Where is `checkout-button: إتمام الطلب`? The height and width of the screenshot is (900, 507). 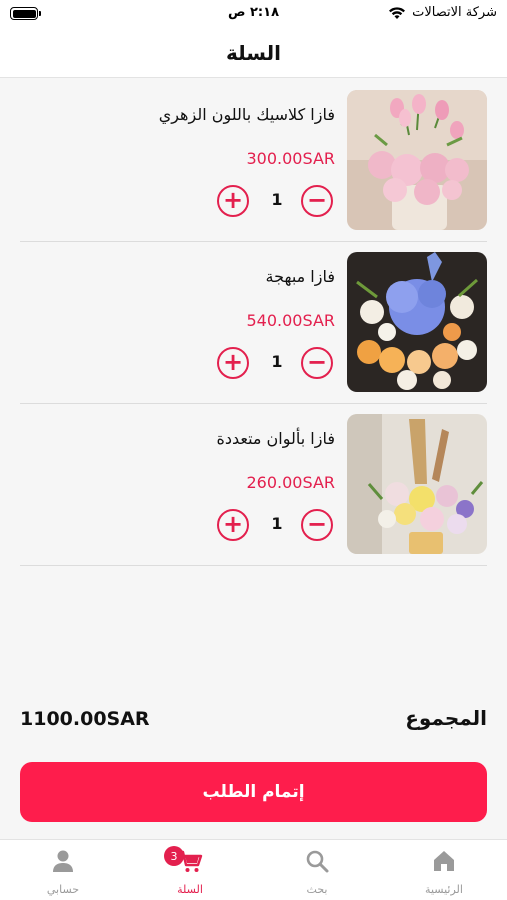
checkout-button: إتمام الطلب is located at coordinates (253, 792).